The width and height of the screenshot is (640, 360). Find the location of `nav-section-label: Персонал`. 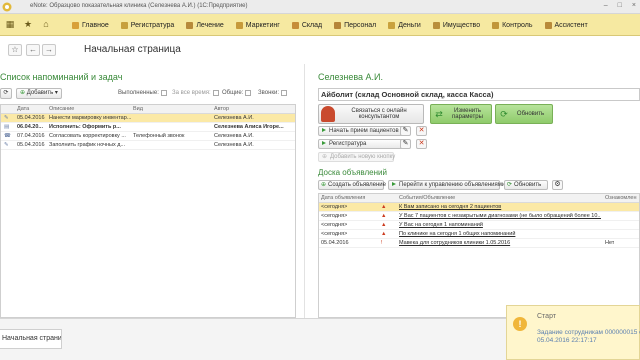

nav-section-label: Персонал is located at coordinates (360, 25).